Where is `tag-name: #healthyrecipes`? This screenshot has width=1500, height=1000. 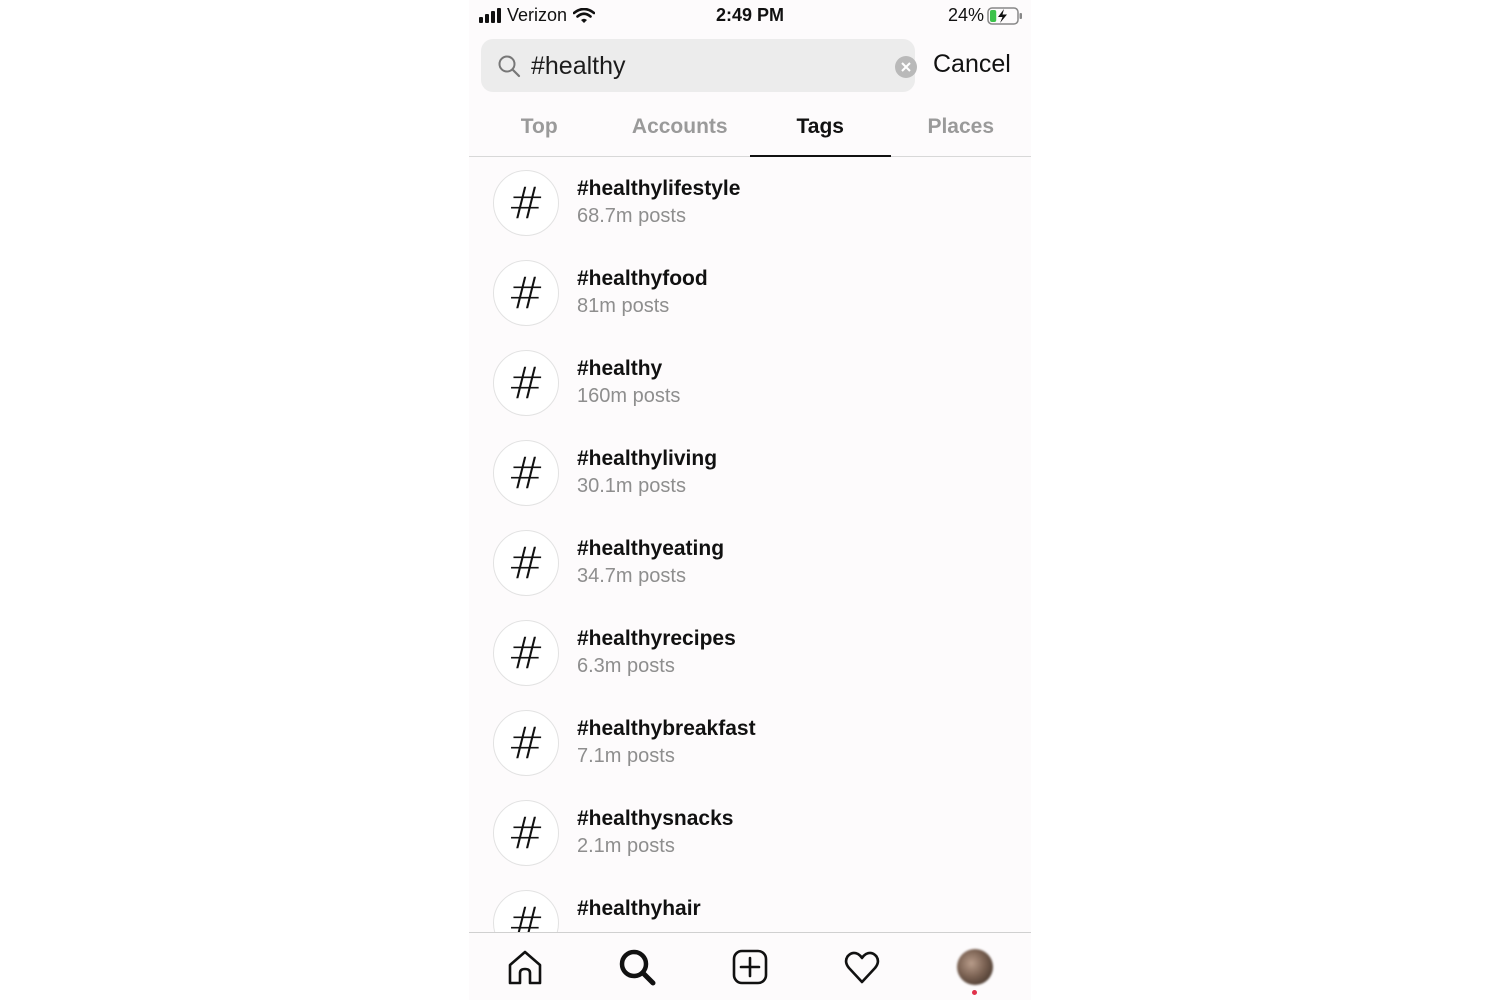
tag-name: #healthyrecipes is located at coordinates (656, 638).